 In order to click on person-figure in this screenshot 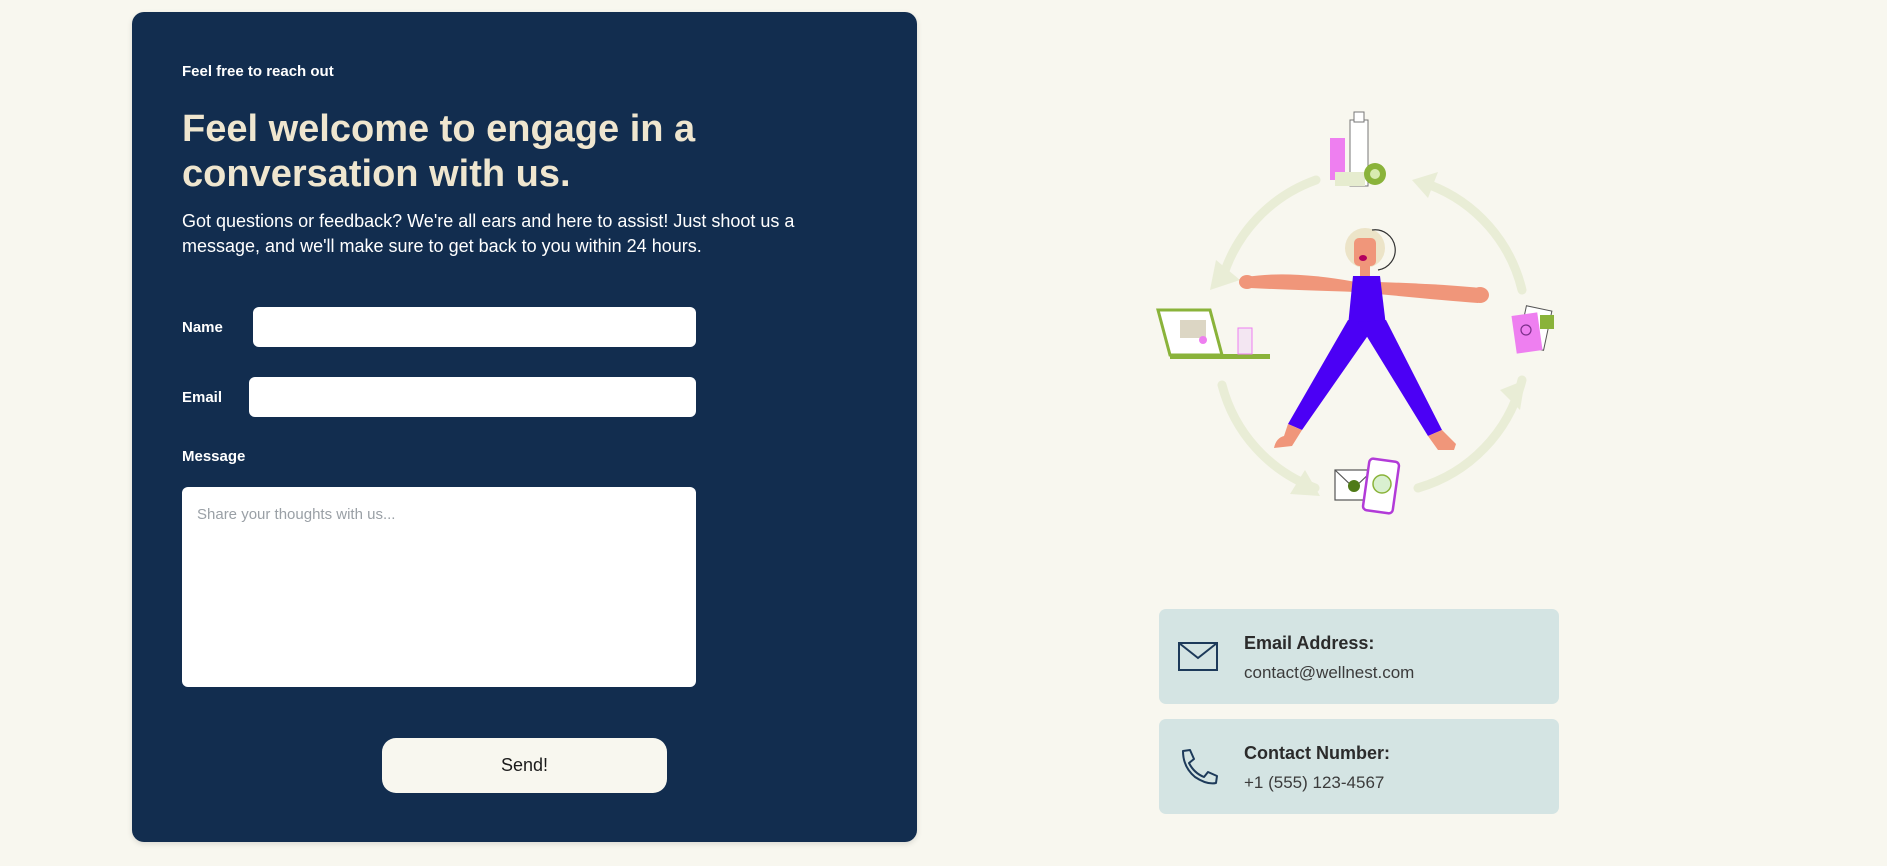, I will do `click(1364, 339)`.